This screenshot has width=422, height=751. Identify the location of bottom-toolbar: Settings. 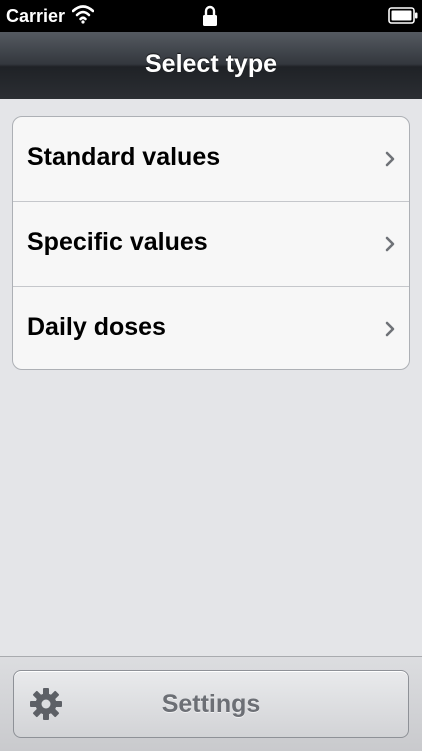
(211, 703).